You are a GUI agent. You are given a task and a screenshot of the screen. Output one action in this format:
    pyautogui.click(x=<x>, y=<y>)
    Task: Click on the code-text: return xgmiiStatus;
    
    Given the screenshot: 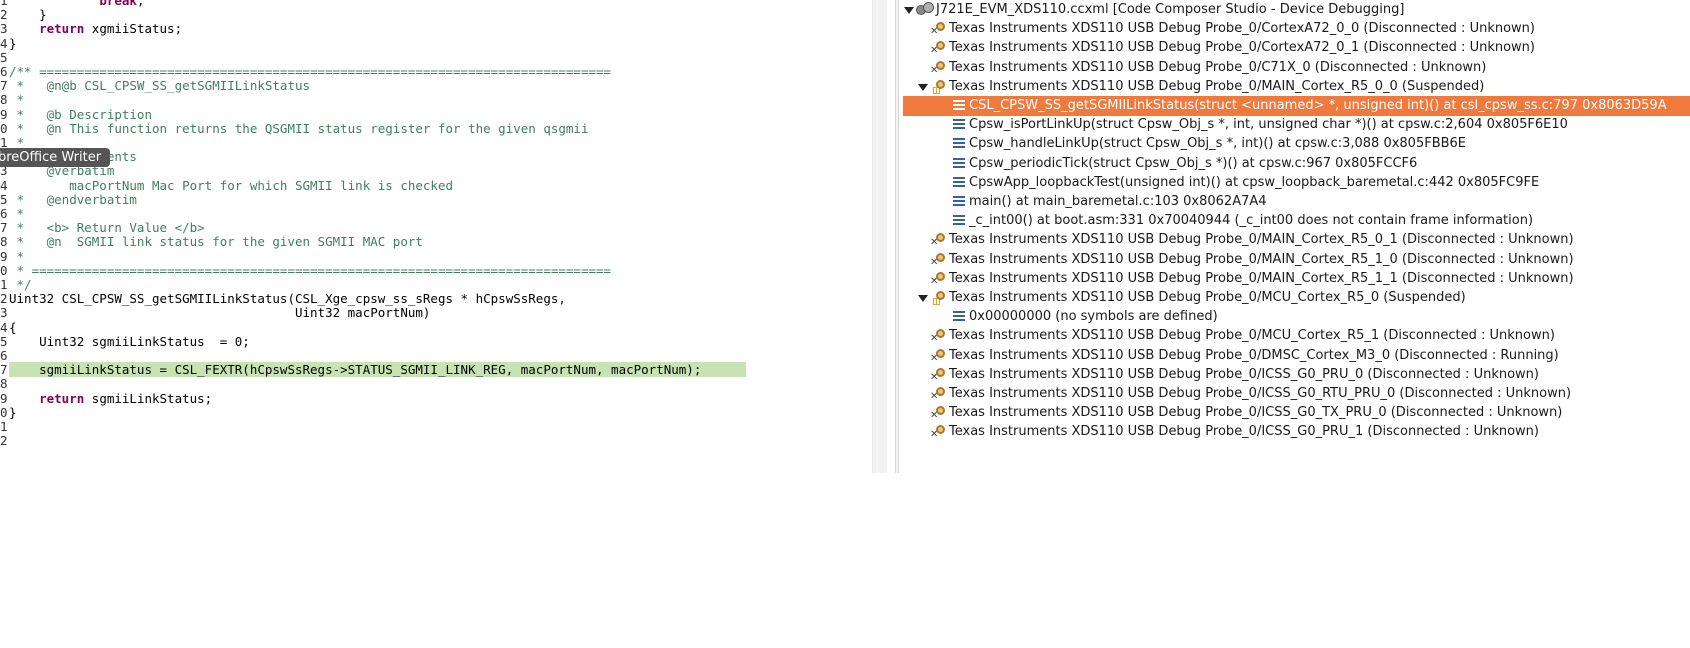 What is the action you would take?
    pyautogui.click(x=111, y=29)
    